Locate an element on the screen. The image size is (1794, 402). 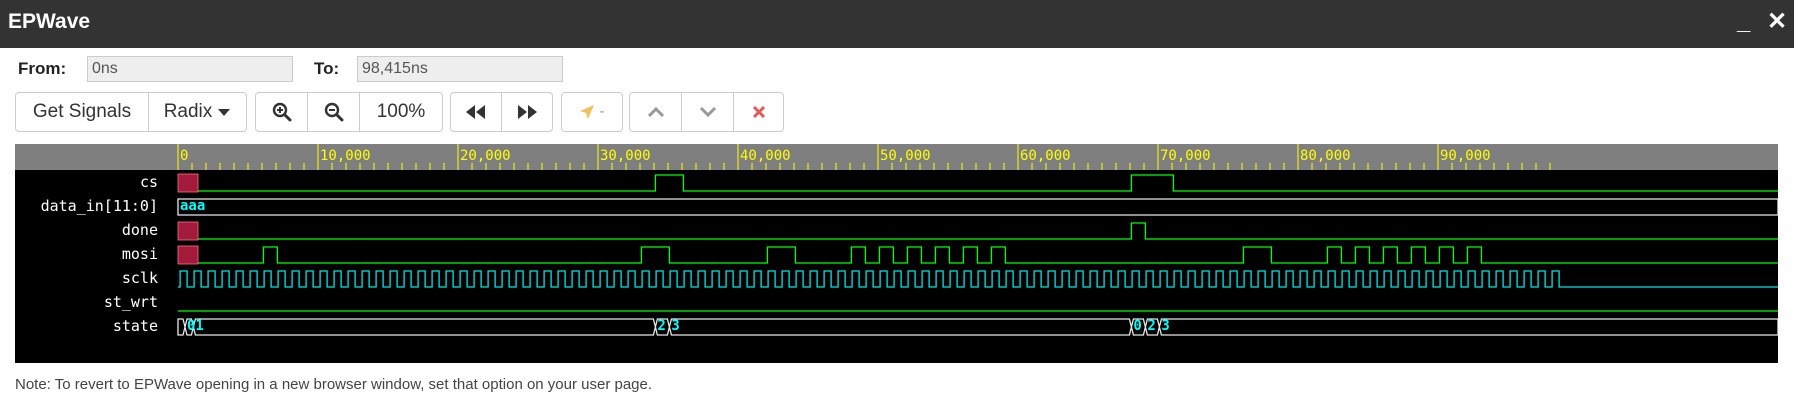
move-up-button is located at coordinates (656, 112).